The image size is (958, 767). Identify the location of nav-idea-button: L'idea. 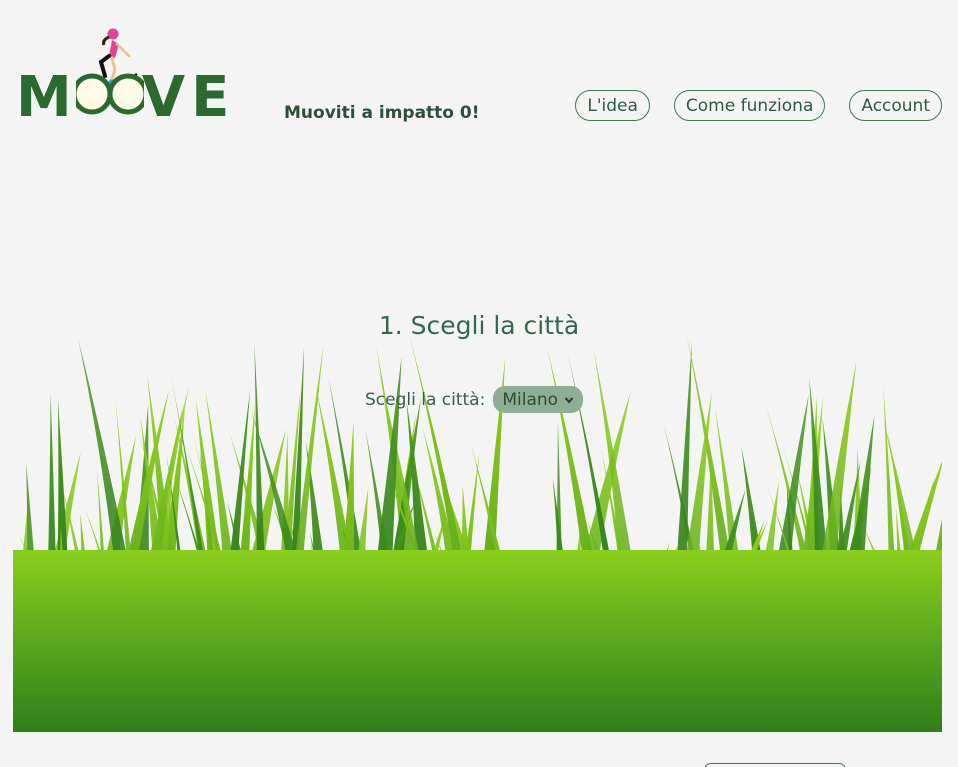
(612, 105).